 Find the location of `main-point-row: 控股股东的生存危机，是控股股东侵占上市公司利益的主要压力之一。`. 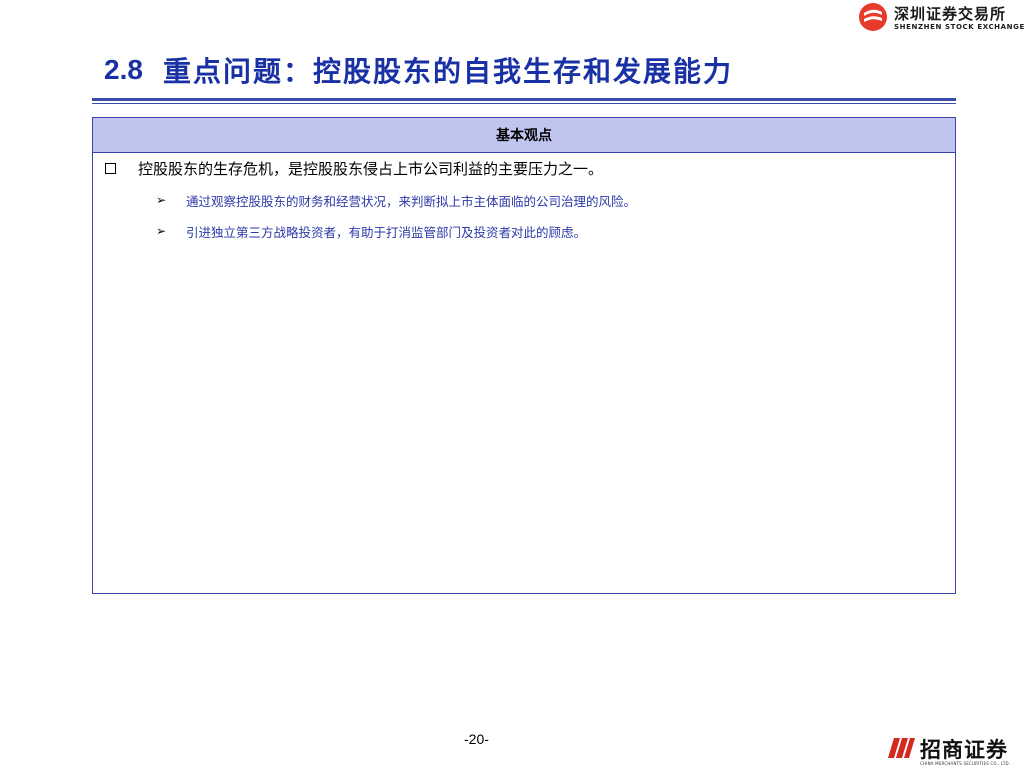

main-point-row: 控股股东的生存危机，是控股股东侵占上市公司利益的主要压力之一。 is located at coordinates (353, 168).